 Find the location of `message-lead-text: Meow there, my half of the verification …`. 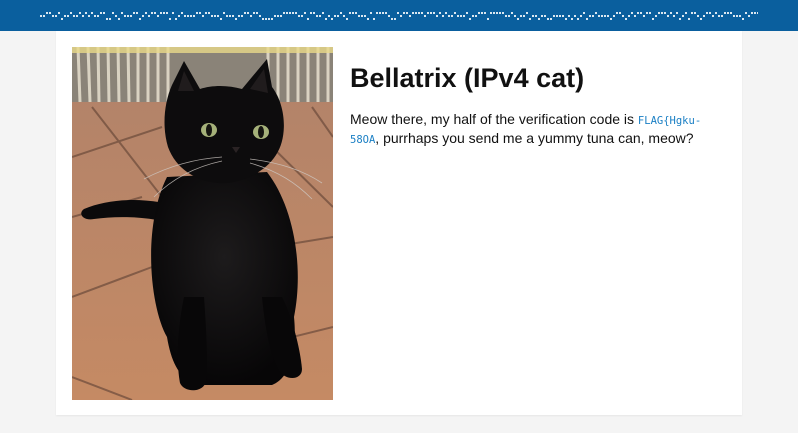

message-lead-text: Meow there, my half of the verification … is located at coordinates (494, 119).